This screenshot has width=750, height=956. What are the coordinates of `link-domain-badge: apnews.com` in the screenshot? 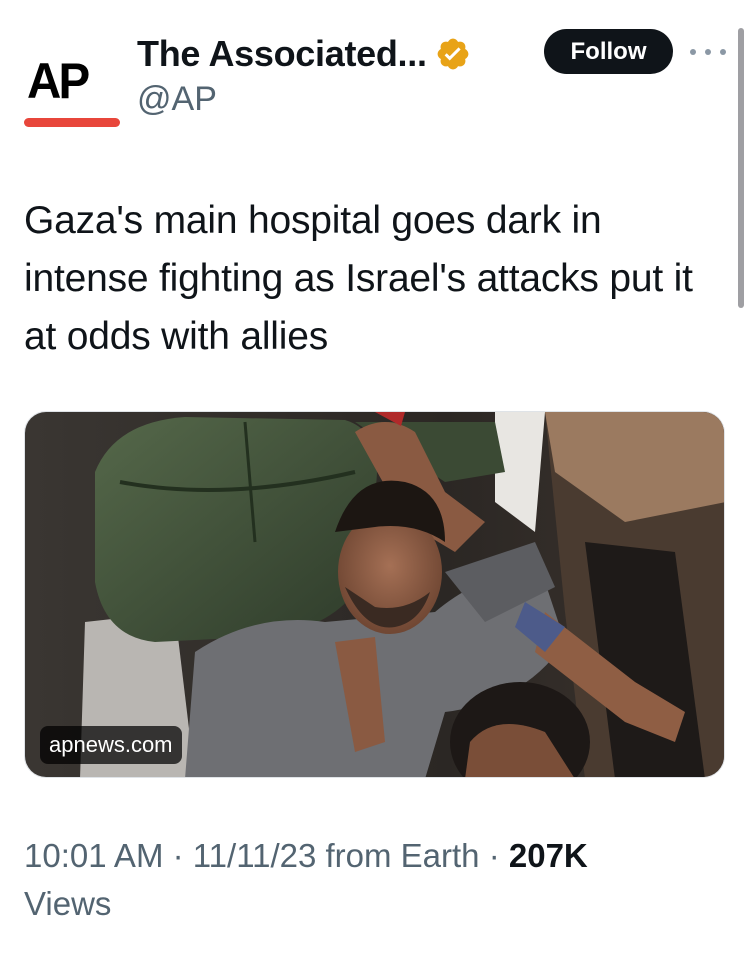 It's located at (111, 745).